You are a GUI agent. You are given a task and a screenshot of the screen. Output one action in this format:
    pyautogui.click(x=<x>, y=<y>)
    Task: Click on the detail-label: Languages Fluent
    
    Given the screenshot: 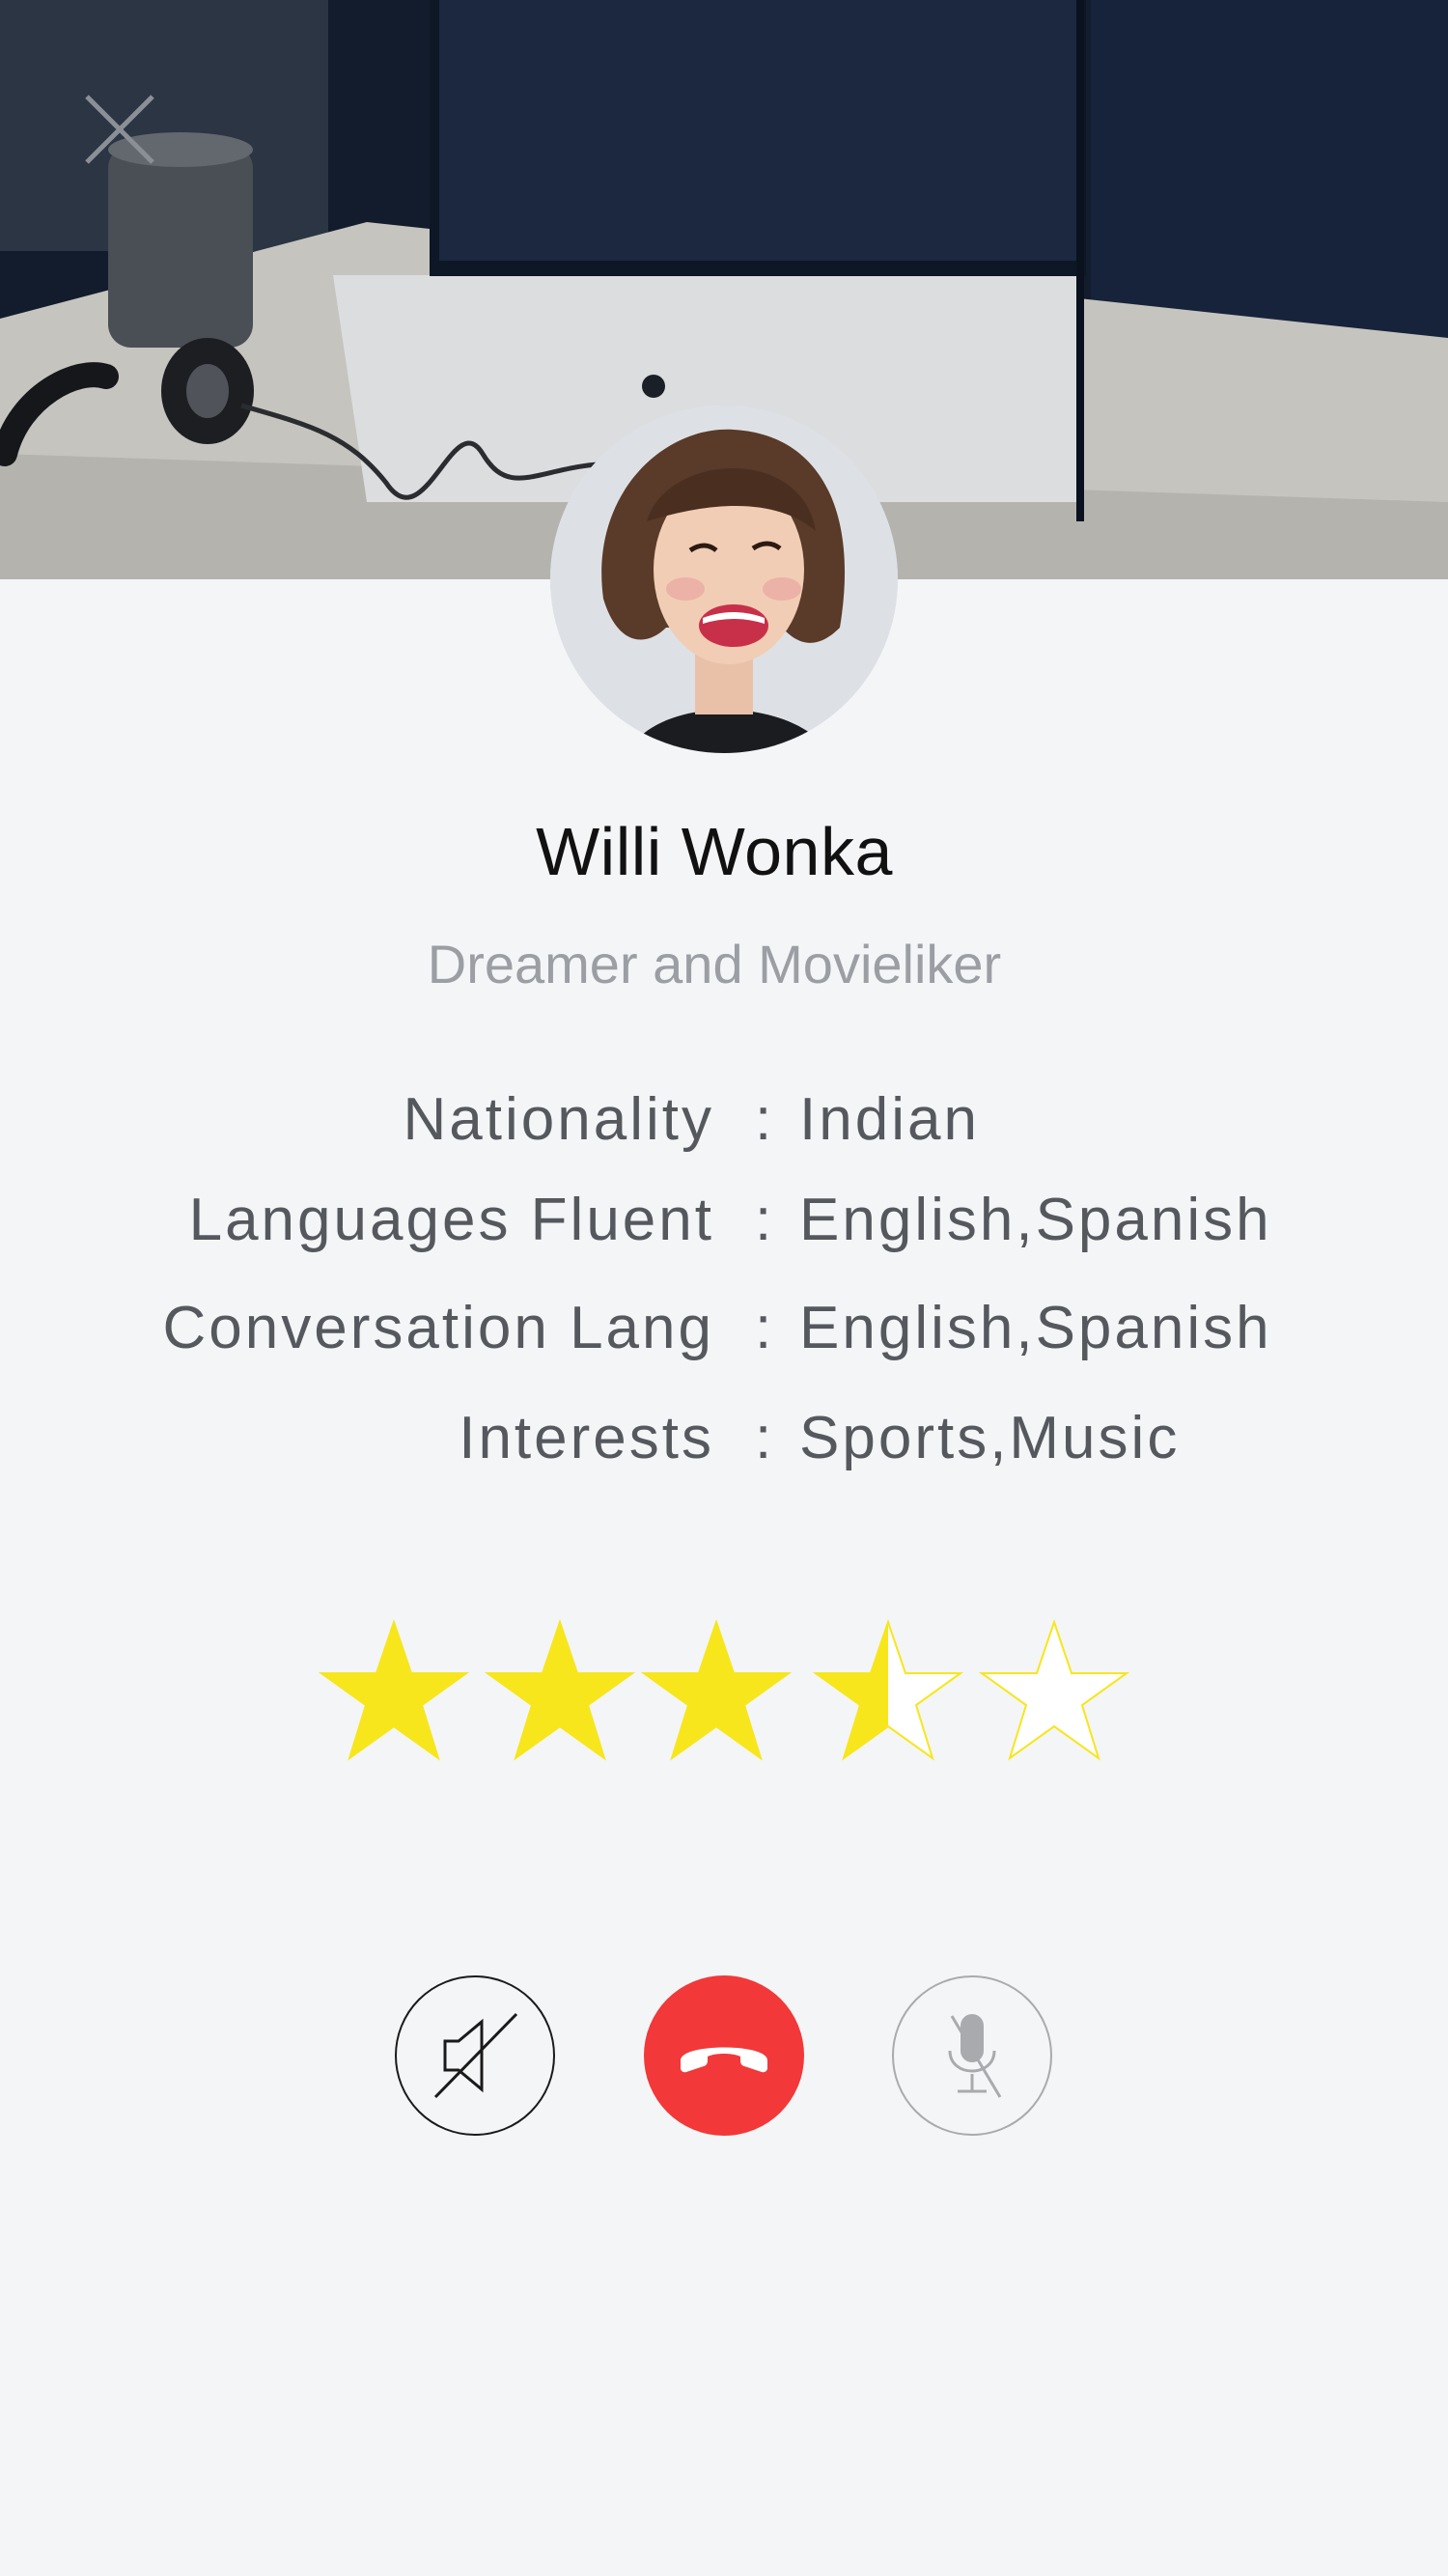 What is the action you would take?
    pyautogui.click(x=451, y=1220)
    